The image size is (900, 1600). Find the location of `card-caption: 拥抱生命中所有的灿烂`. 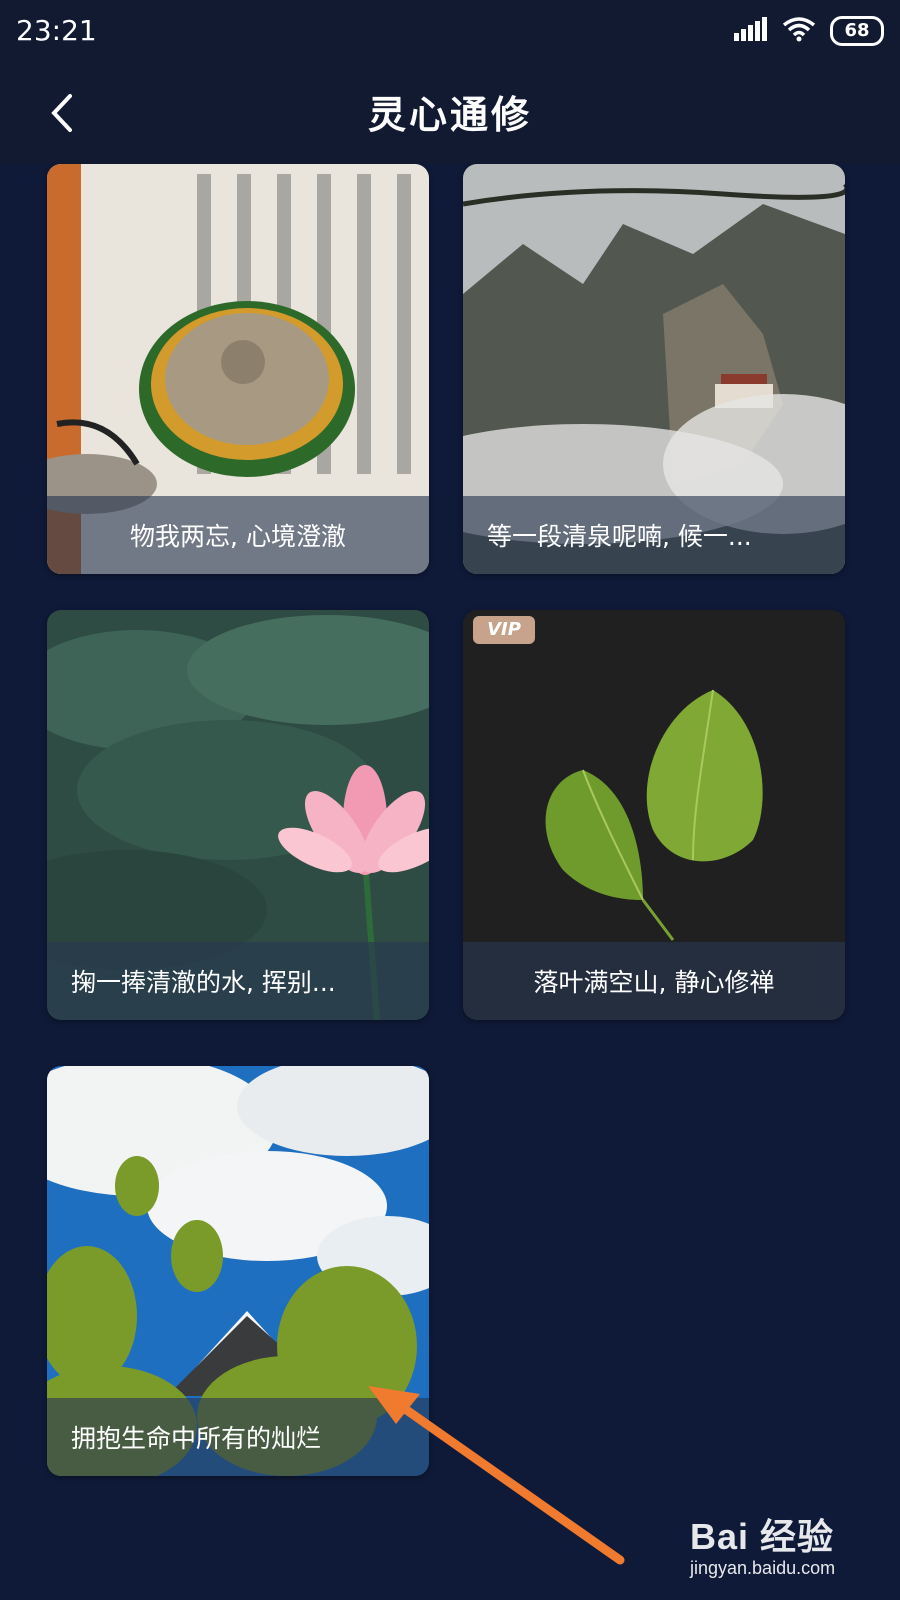

card-caption: 拥抱生命中所有的灿烂 is located at coordinates (238, 1437).